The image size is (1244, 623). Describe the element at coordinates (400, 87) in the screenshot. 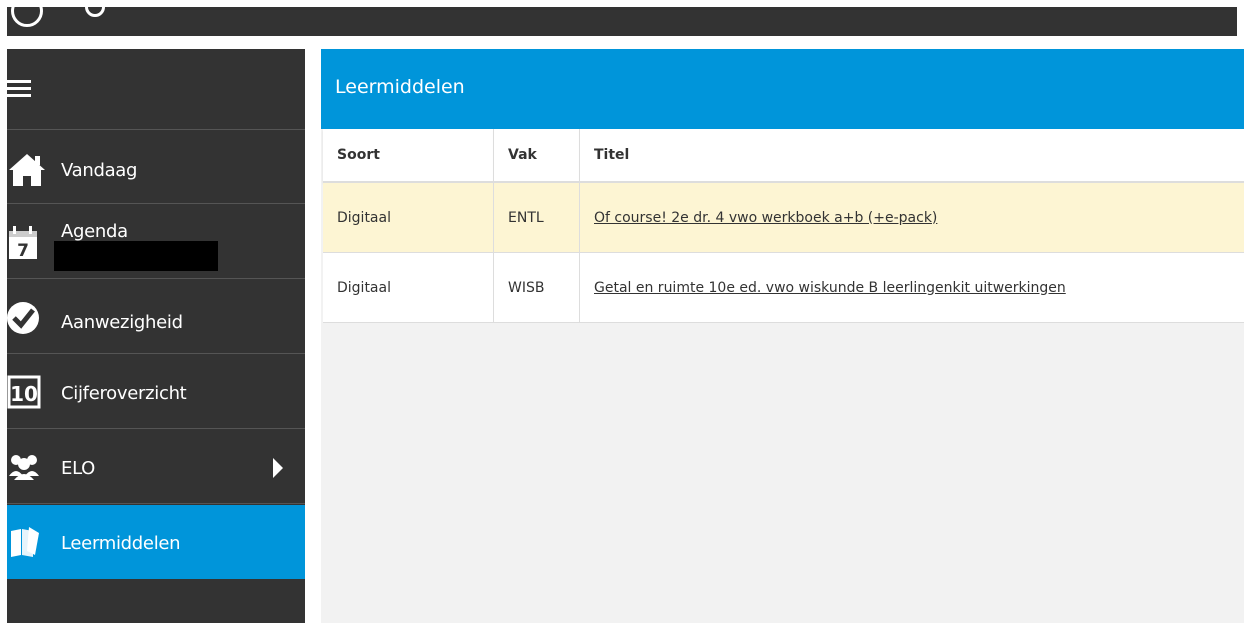

I see `page-title: Leermiddelen` at that location.